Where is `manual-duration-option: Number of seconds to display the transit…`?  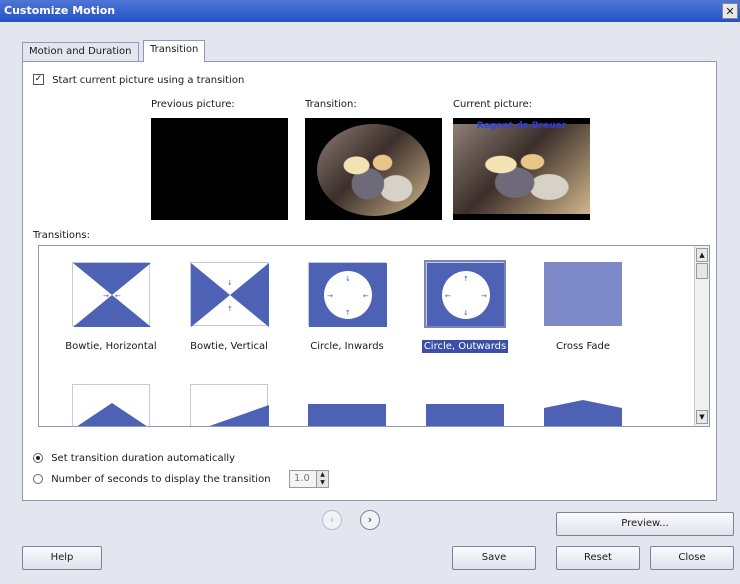
manual-duration-option: Number of seconds to display the transit… is located at coordinates (152, 479).